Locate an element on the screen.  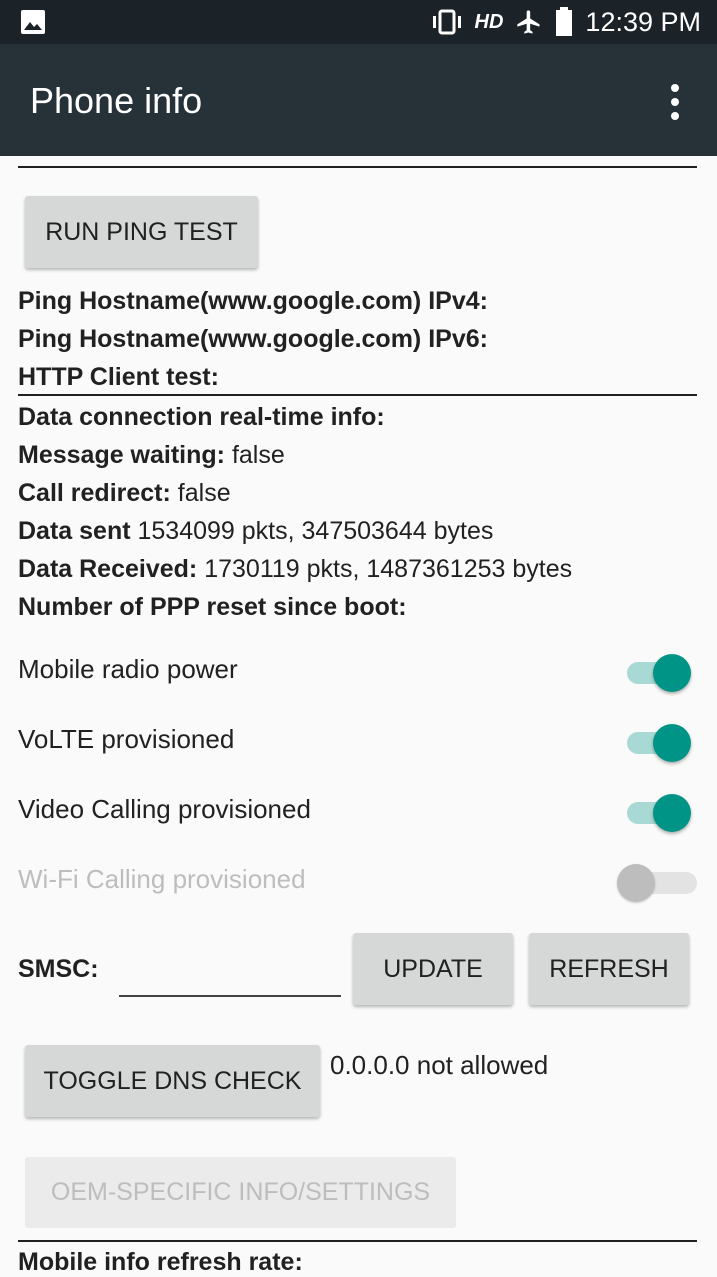
run-ping-test-button: RUN PING TEST is located at coordinates (141, 232).